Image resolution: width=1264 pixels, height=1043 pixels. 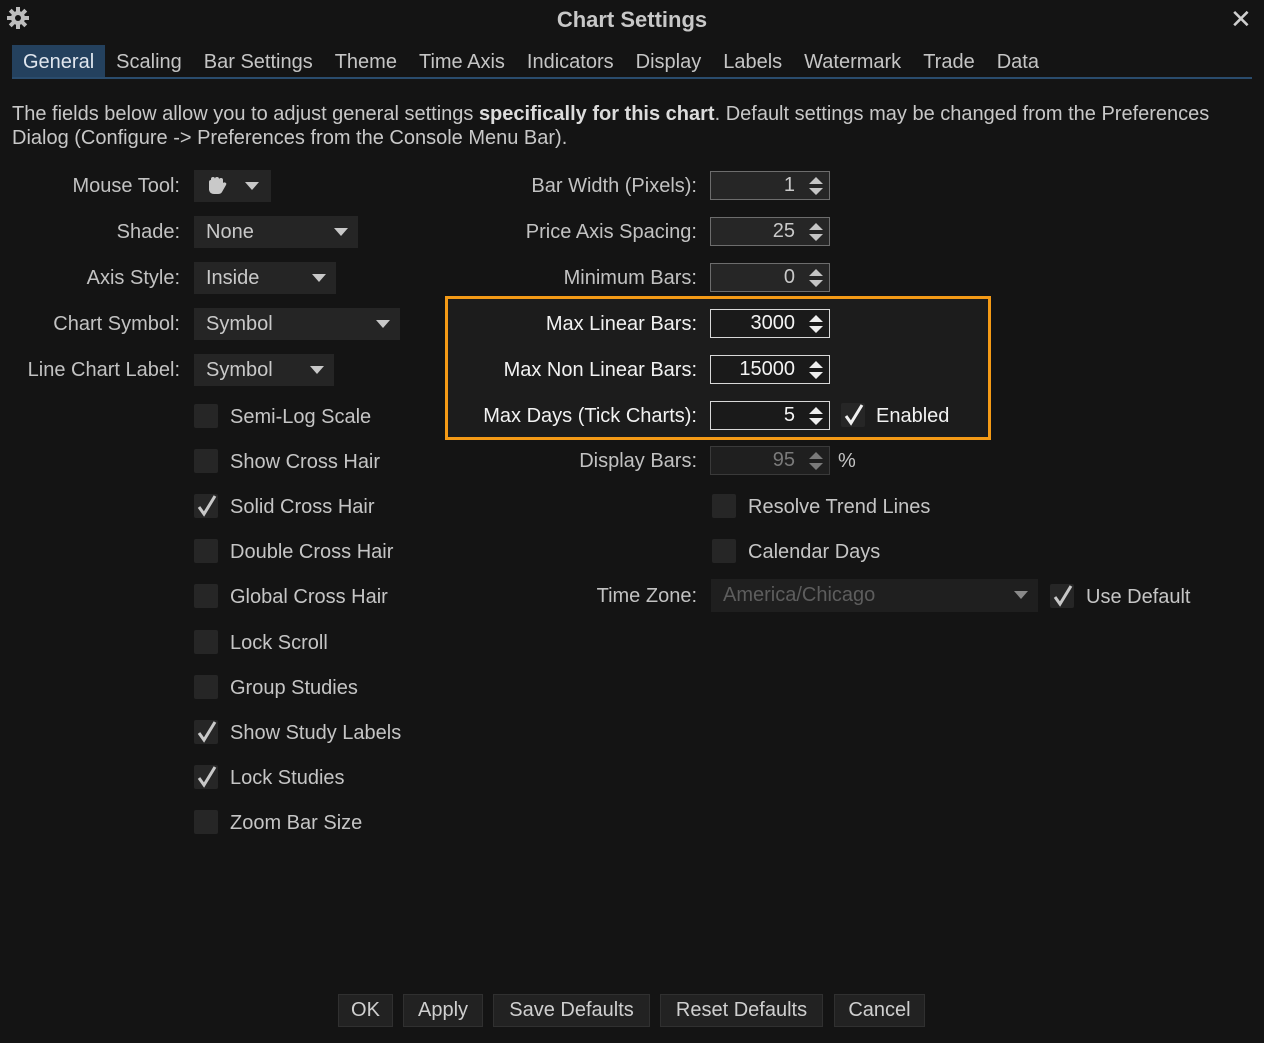 I want to click on apply-button: Apply, so click(x=443, y=1010).